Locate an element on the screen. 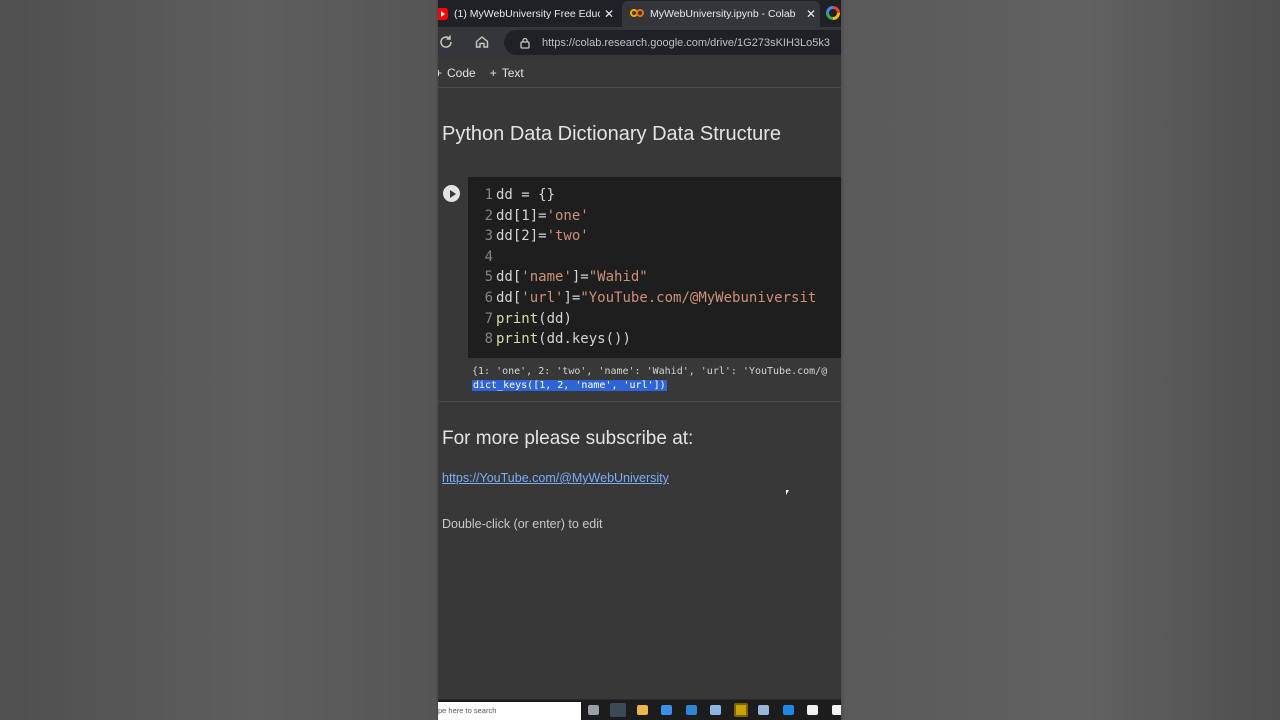 This screenshot has height=720, width=1280. lock-icon is located at coordinates (525, 43).